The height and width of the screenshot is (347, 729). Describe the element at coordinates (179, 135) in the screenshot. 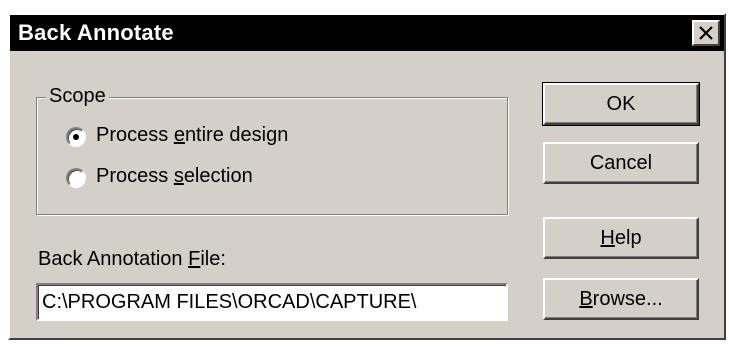

I see `radio-entire-design-mnemonic: e` at that location.